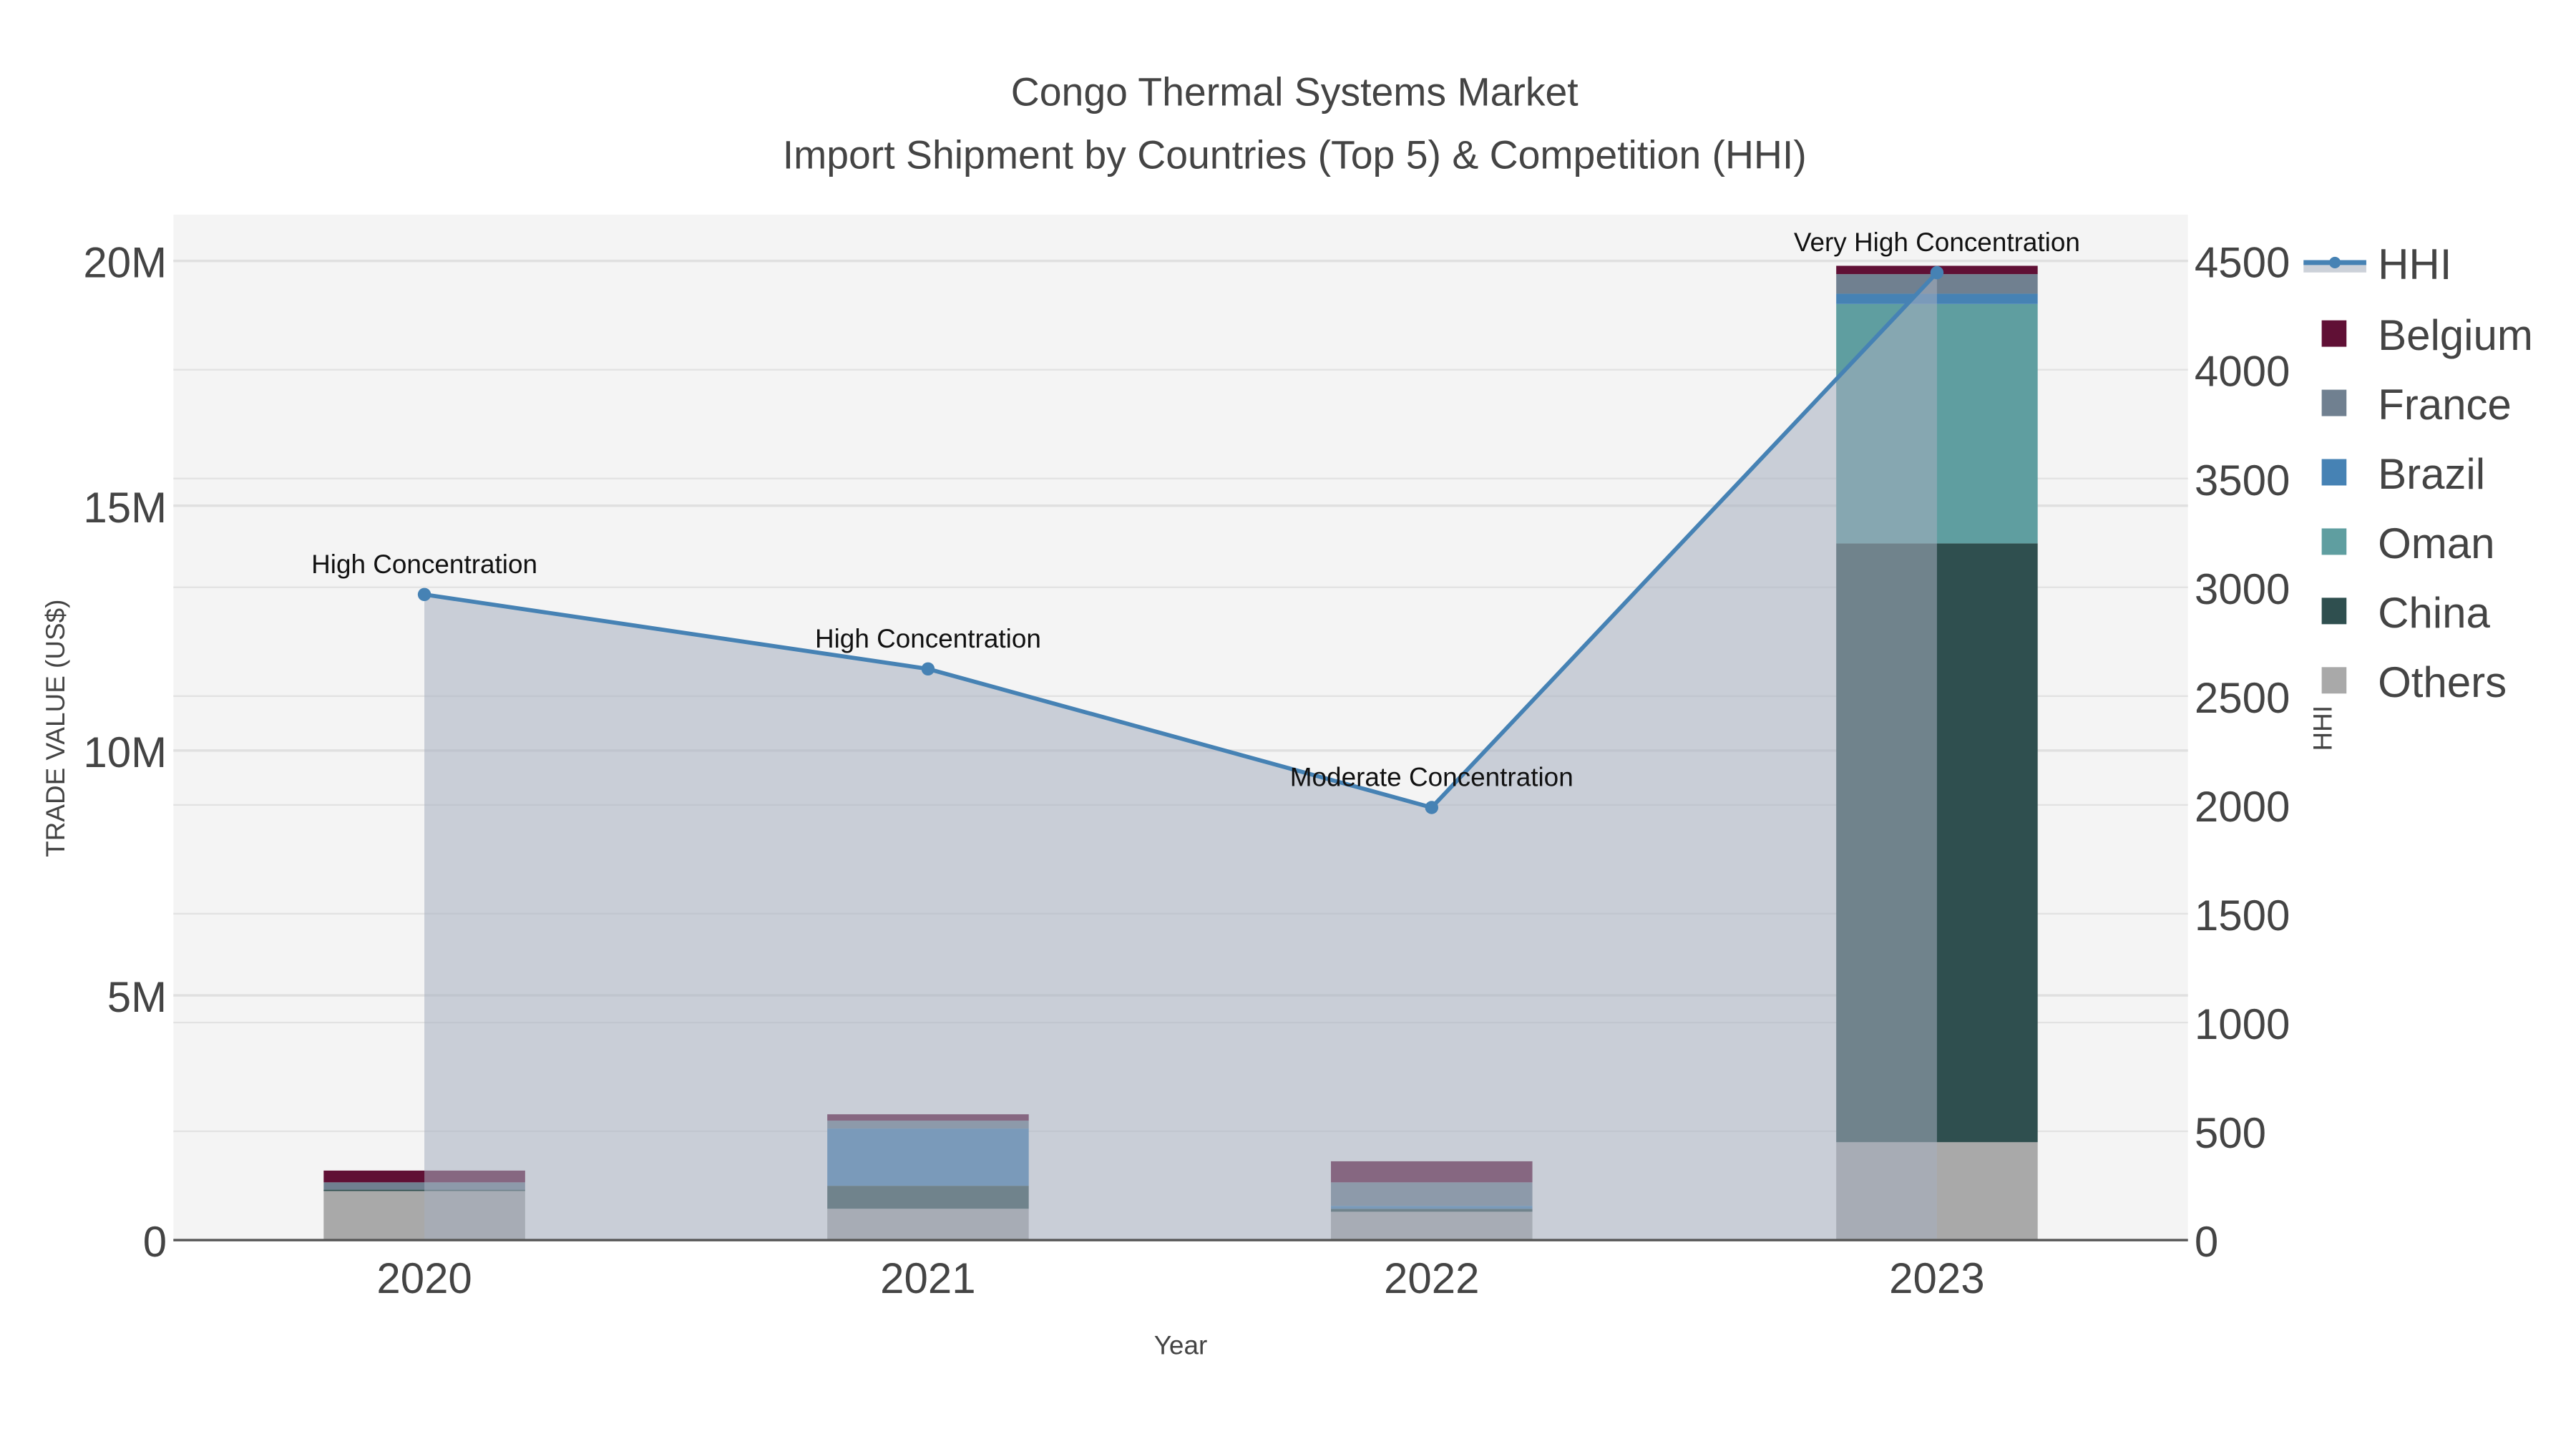 This screenshot has height=1449, width=2576. What do you see at coordinates (2431, 474) in the screenshot?
I see `legend-label: Brazil` at bounding box center [2431, 474].